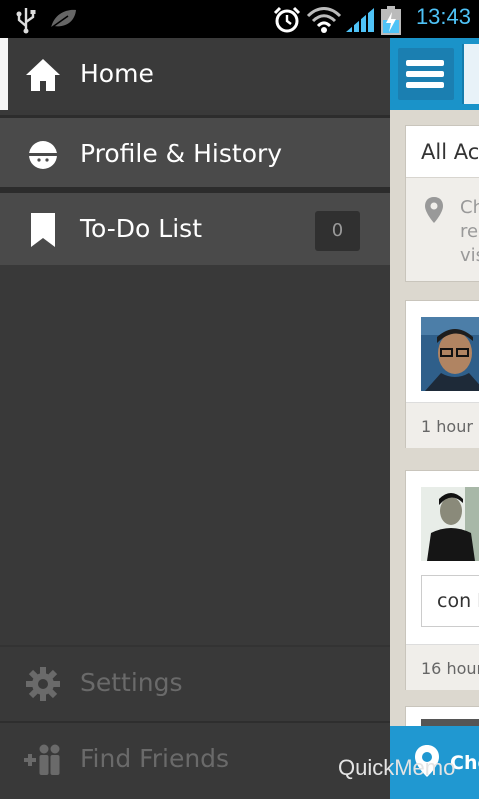 Image resolution: width=479 pixels, height=799 pixels. Describe the element at coordinates (155, 758) in the screenshot. I see `drawer-item-label: Find Friends` at that location.